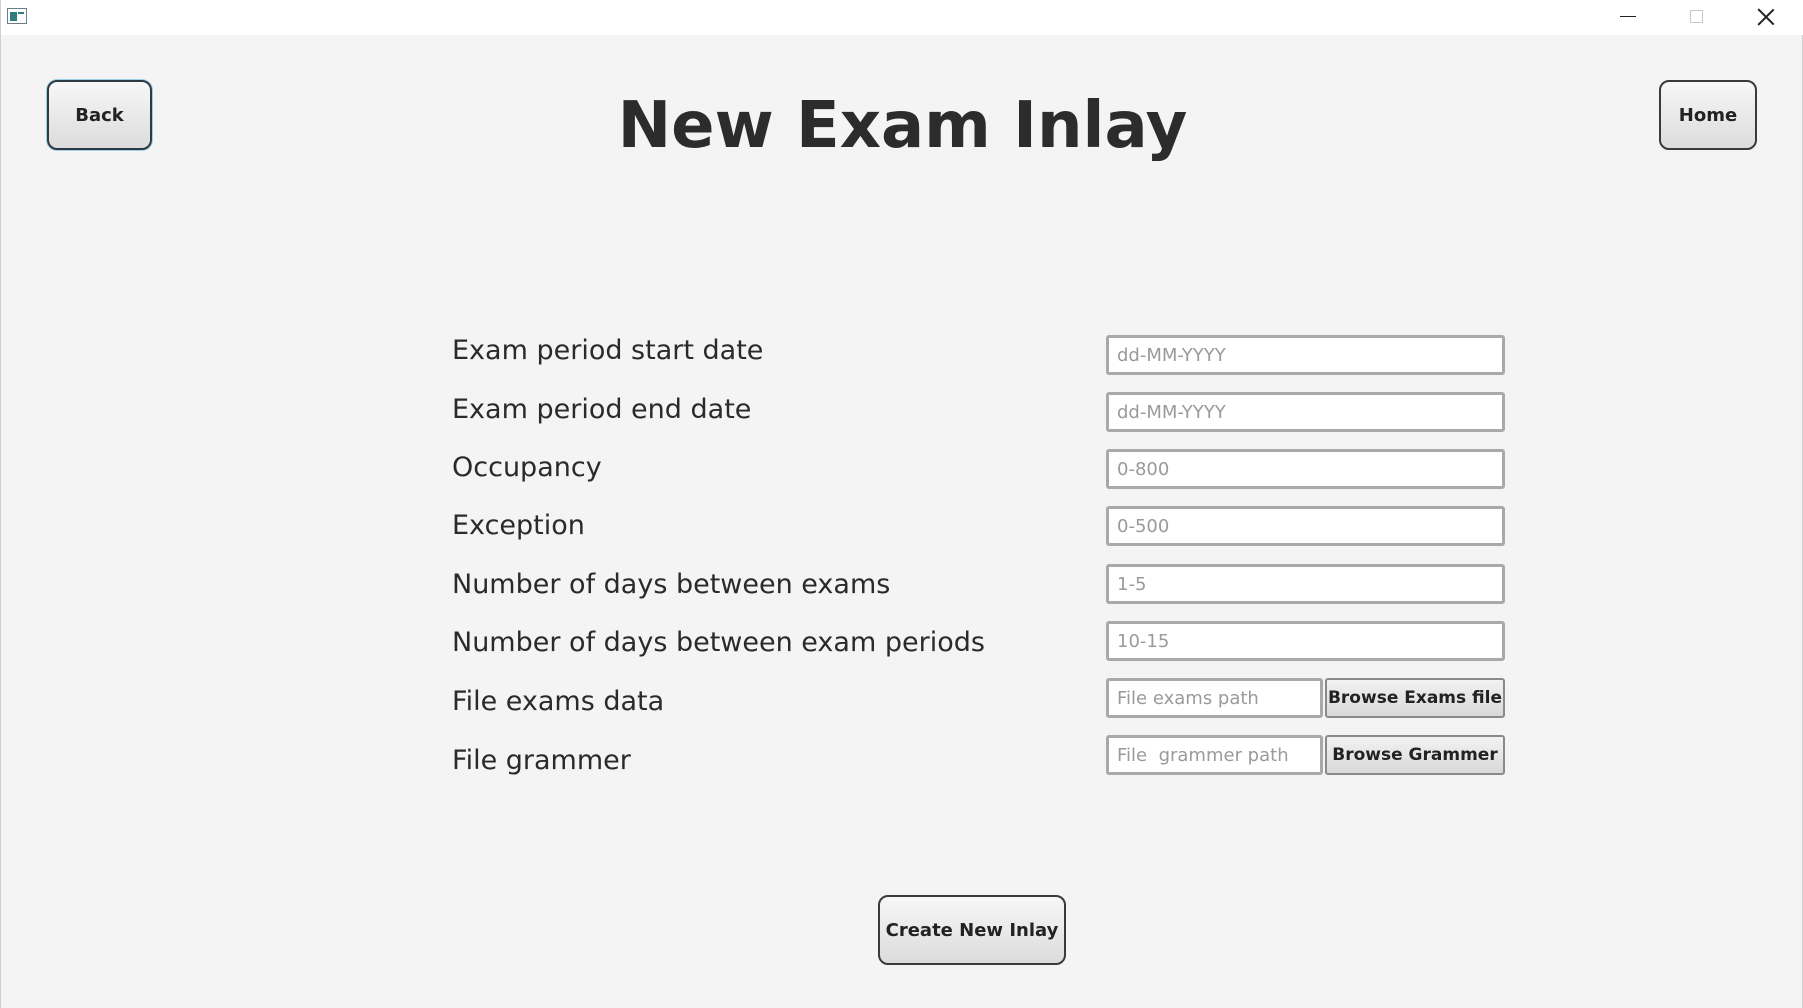  I want to click on days-between-exams-label: Number of days between exams, so click(671, 584).